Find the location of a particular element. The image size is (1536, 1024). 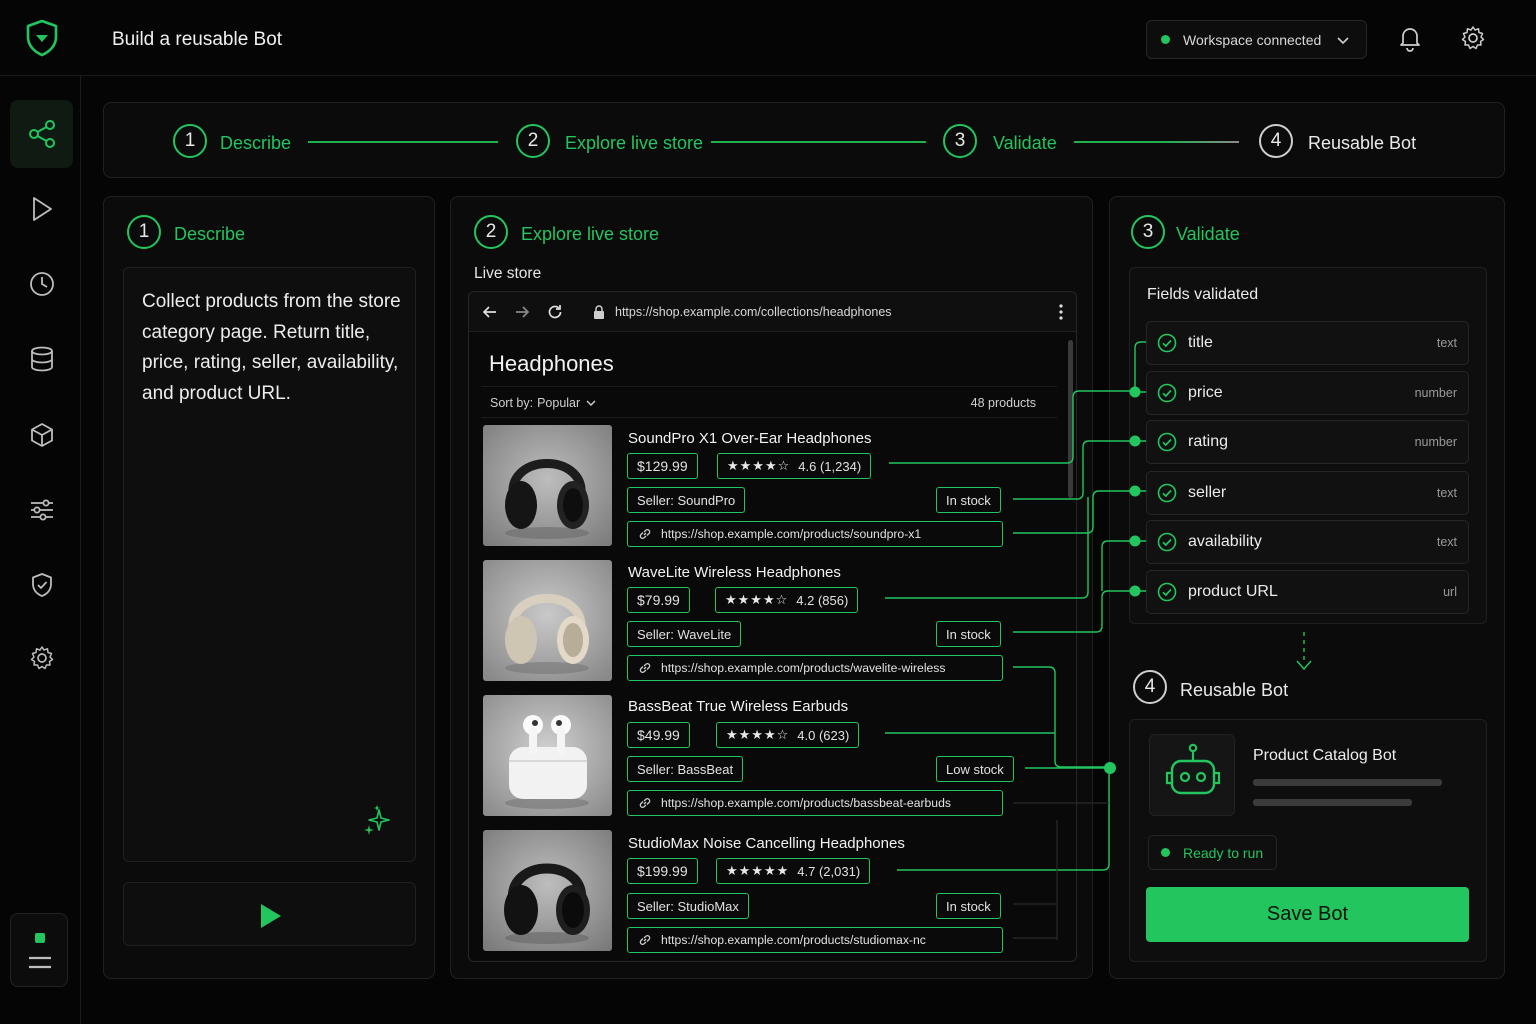

product-seller: Seller: BassBeat is located at coordinates (685, 769).